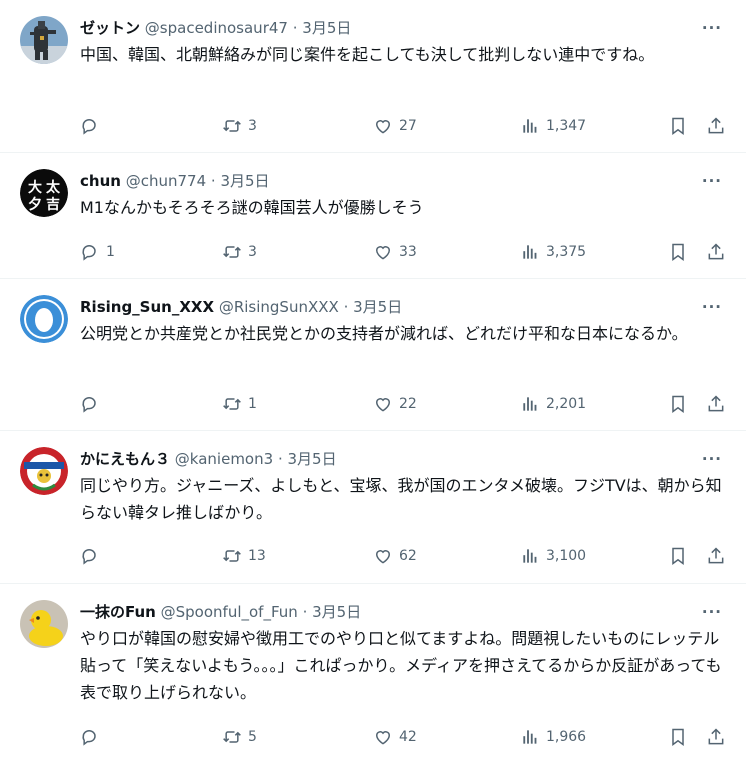 Image resolution: width=746 pixels, height=761 pixels. I want to click on views-button: 1,347, so click(553, 126).